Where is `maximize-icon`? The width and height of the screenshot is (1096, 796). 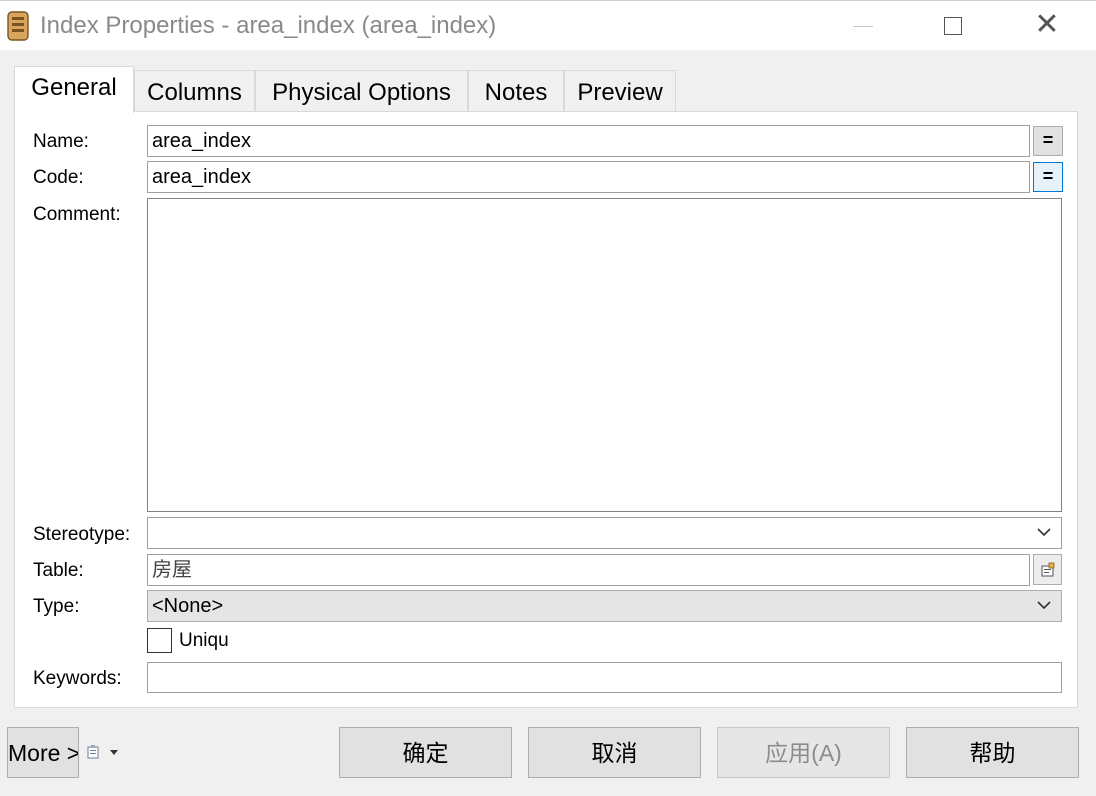 maximize-icon is located at coordinates (953, 25).